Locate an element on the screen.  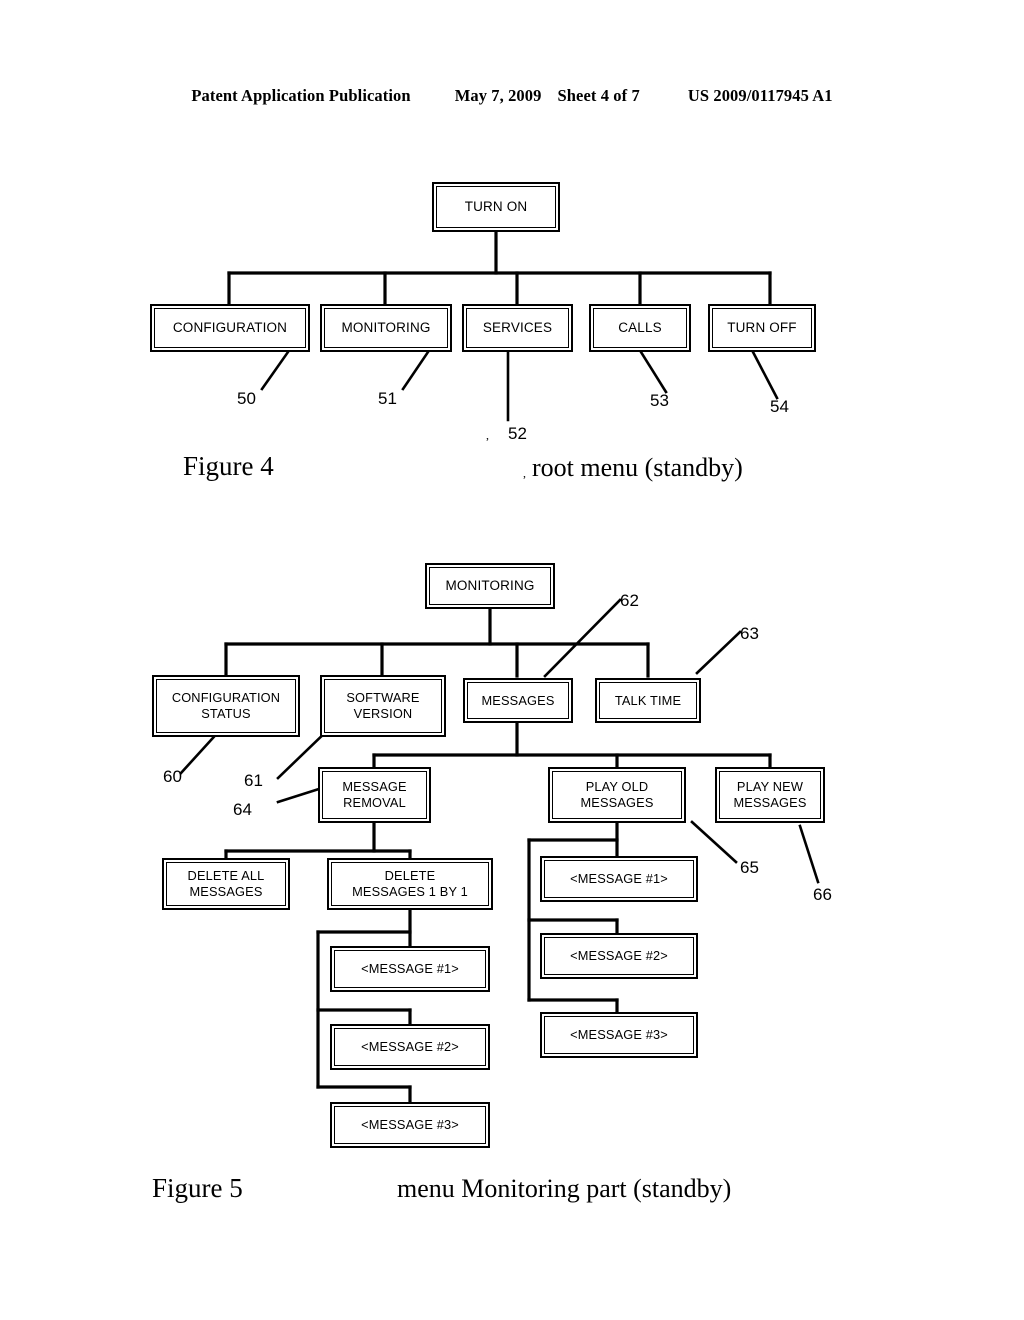
fig5-node-software-version-label: SOFTWARE VERSION is located at coordinates (383, 706).